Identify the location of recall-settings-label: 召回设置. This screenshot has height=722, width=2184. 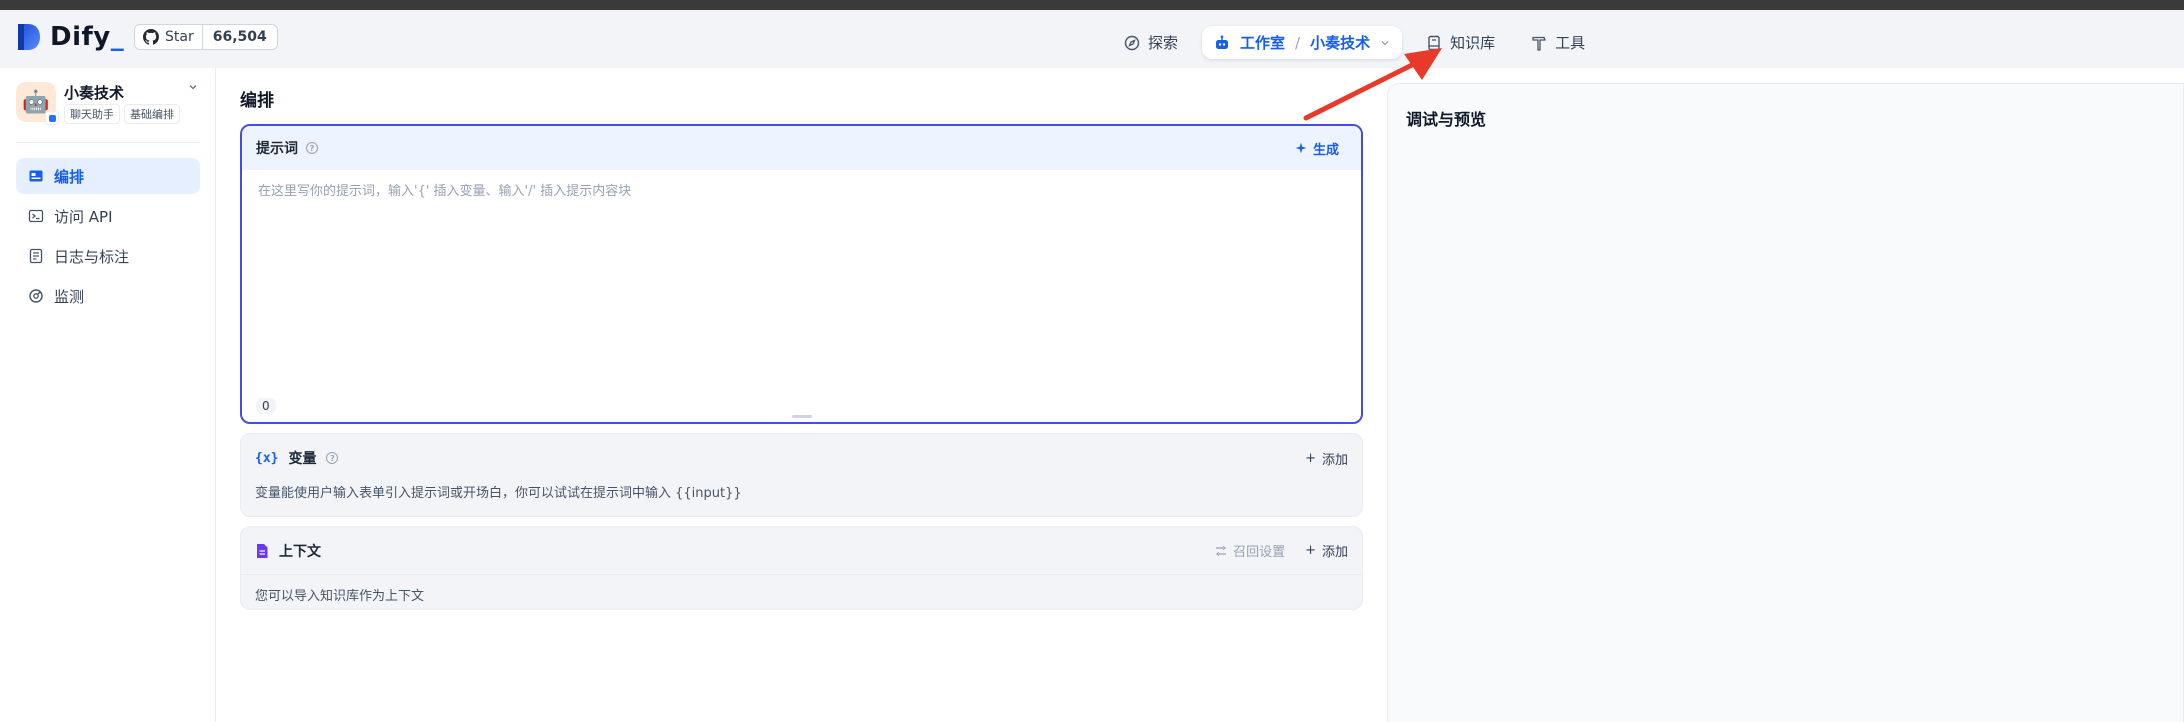
(1259, 552).